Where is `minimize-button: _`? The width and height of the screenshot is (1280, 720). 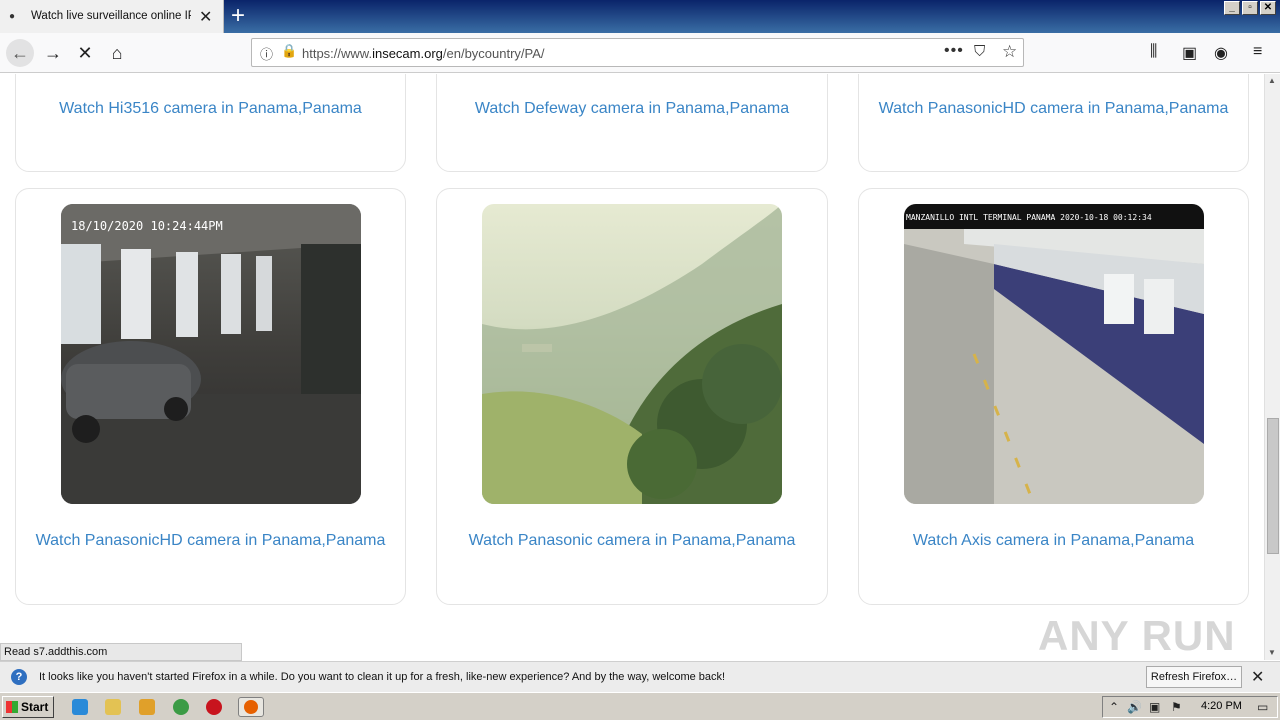
minimize-button: _ is located at coordinates (1232, 8).